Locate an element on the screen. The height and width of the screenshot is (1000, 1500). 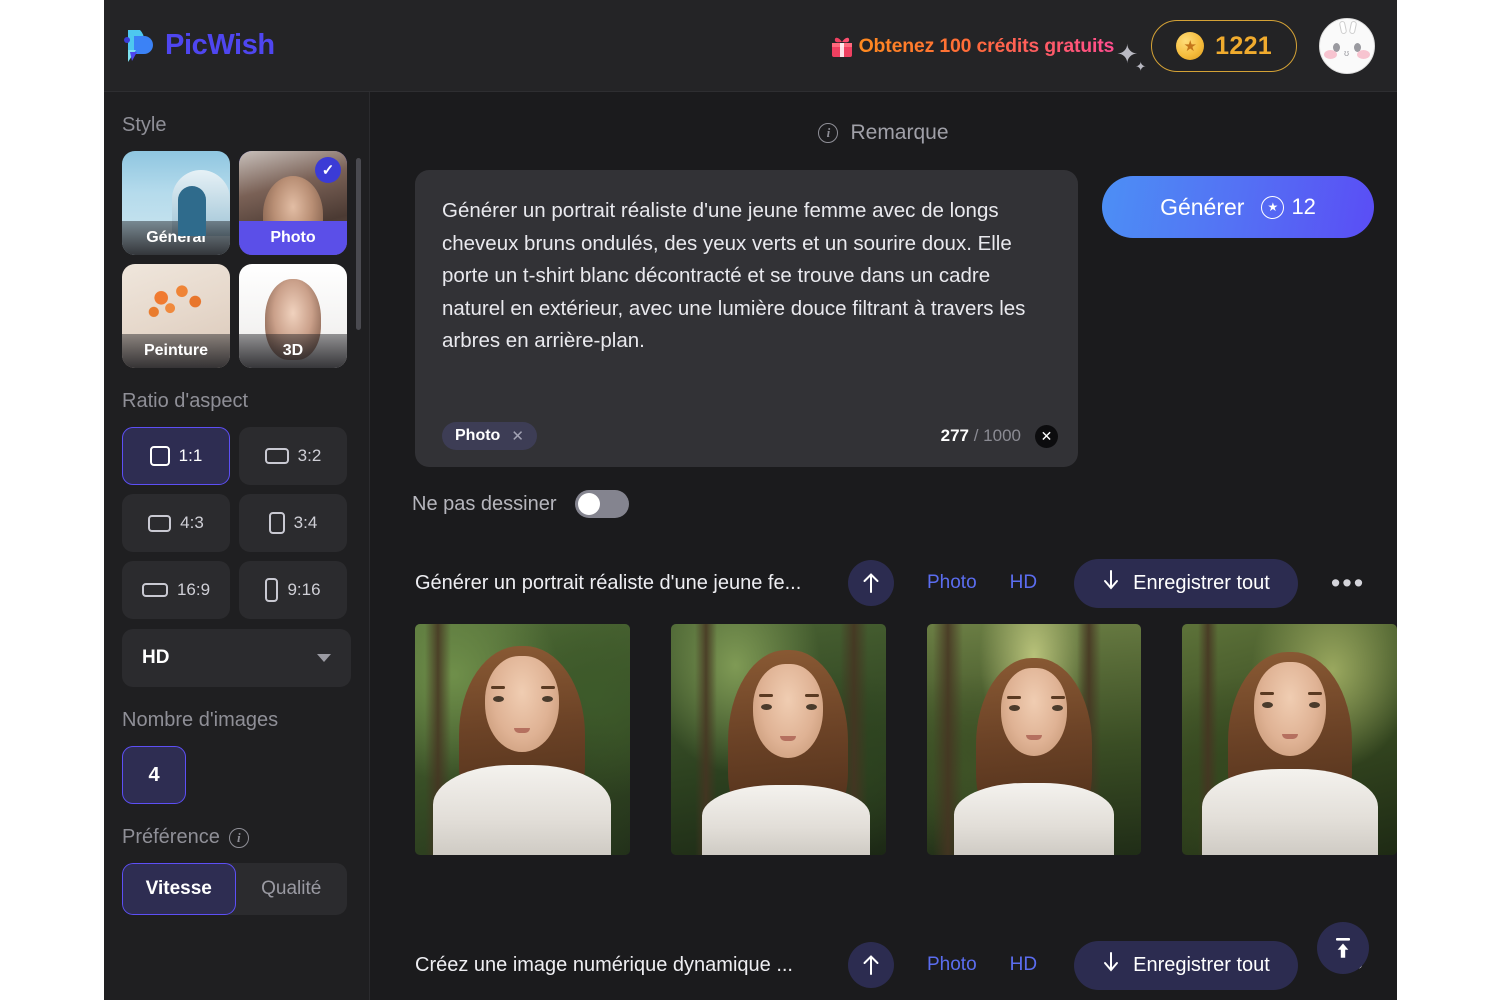
preference-toggle: Vitesse Qualité is located at coordinates (234, 889).